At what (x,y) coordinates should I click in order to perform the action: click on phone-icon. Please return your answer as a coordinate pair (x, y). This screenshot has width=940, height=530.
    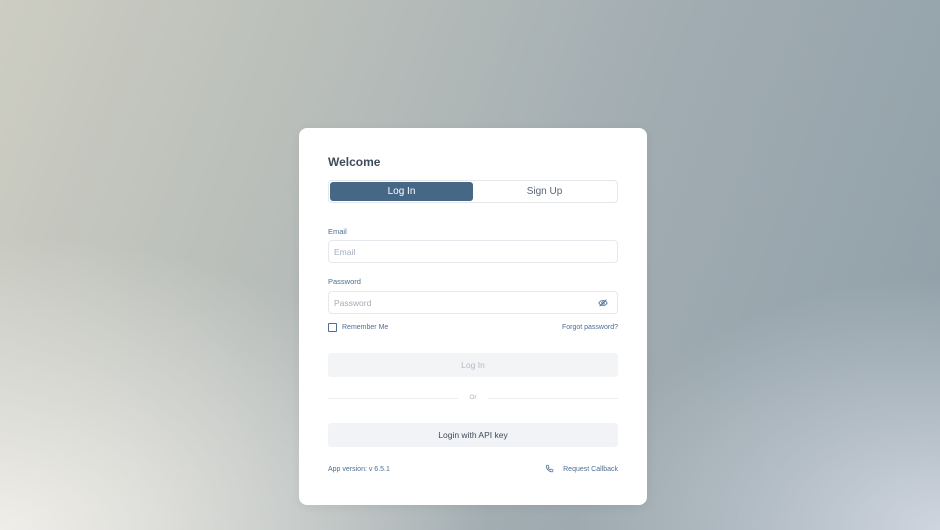
    Looking at the image, I should click on (550, 468).